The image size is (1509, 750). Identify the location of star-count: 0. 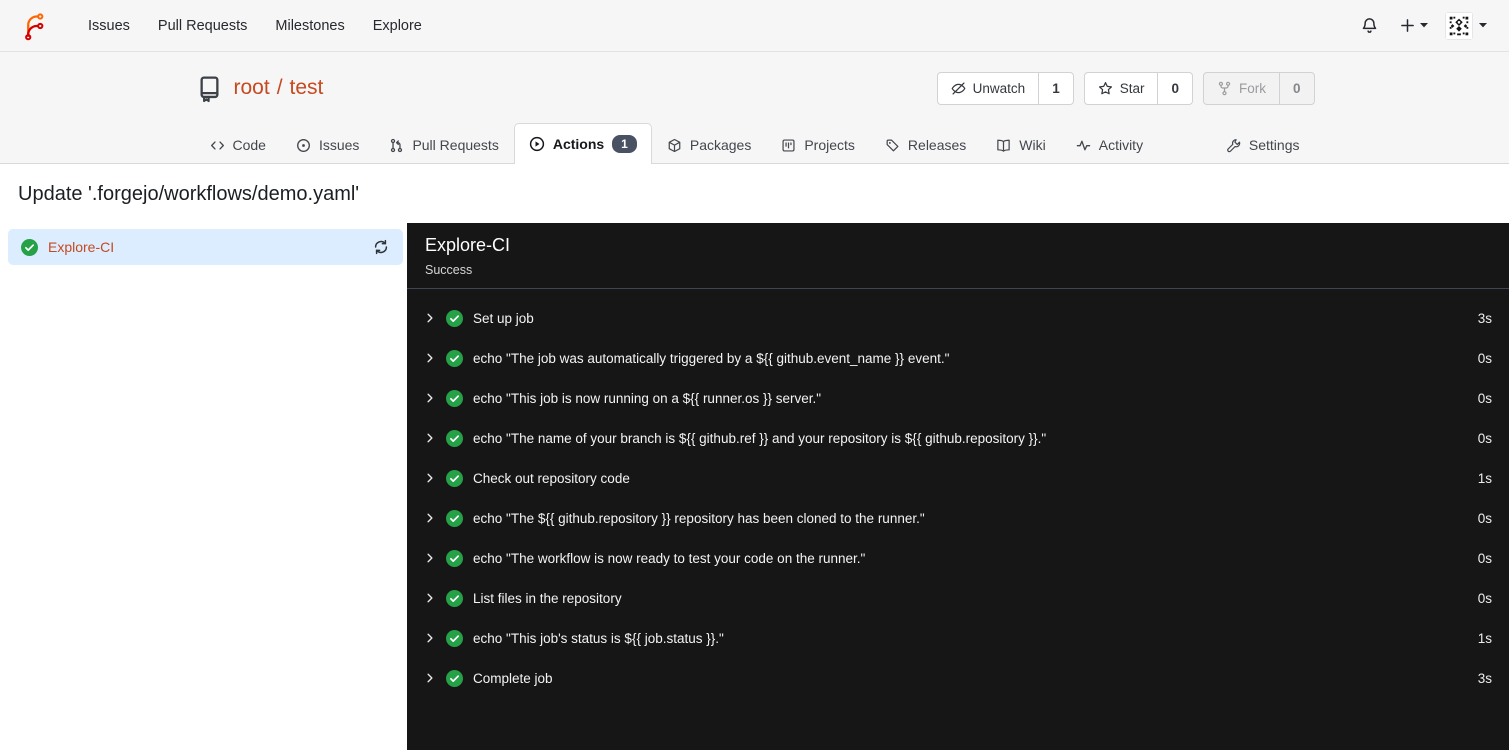
(1174, 88).